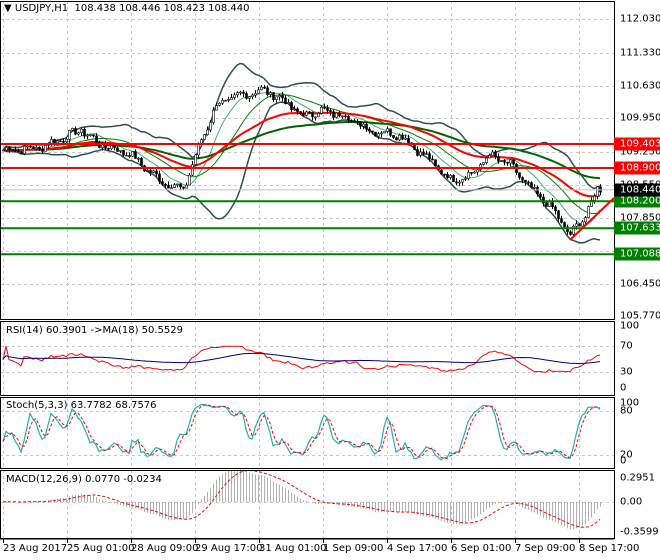  I want to click on time-axis-label: 8 Sep 17:00, so click(609, 548).